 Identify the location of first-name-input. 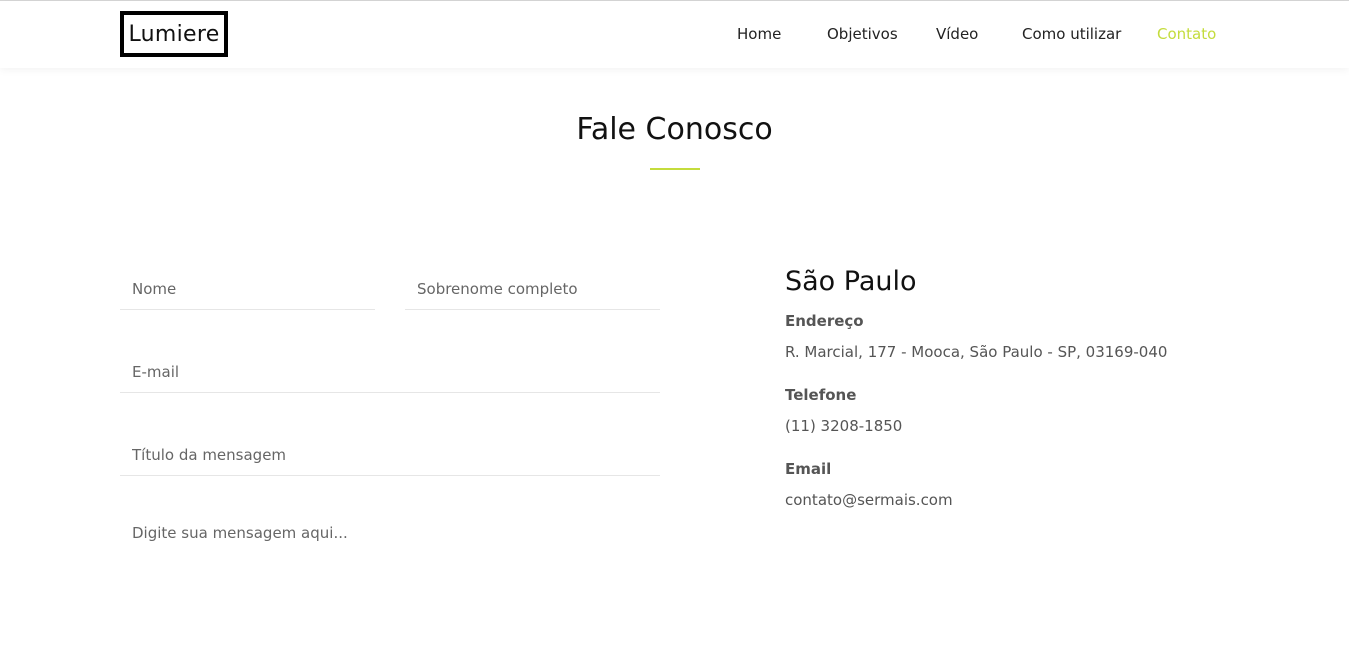
(247, 289).